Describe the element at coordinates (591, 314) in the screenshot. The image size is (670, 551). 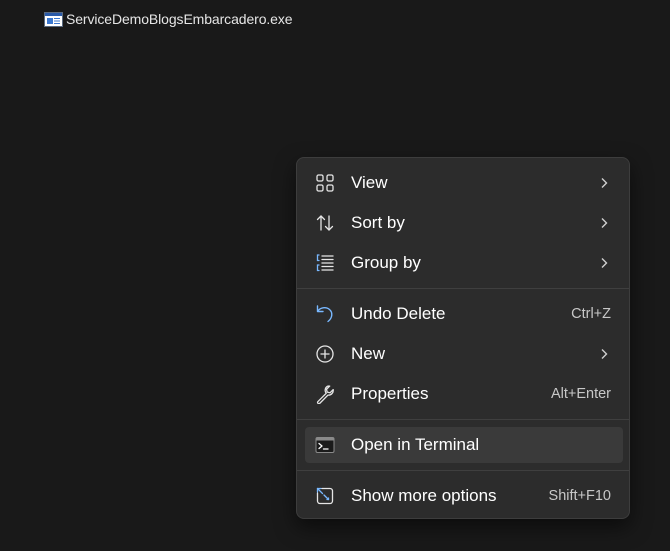
I see `menu-item-shortcut: Ctrl+Z` at that location.